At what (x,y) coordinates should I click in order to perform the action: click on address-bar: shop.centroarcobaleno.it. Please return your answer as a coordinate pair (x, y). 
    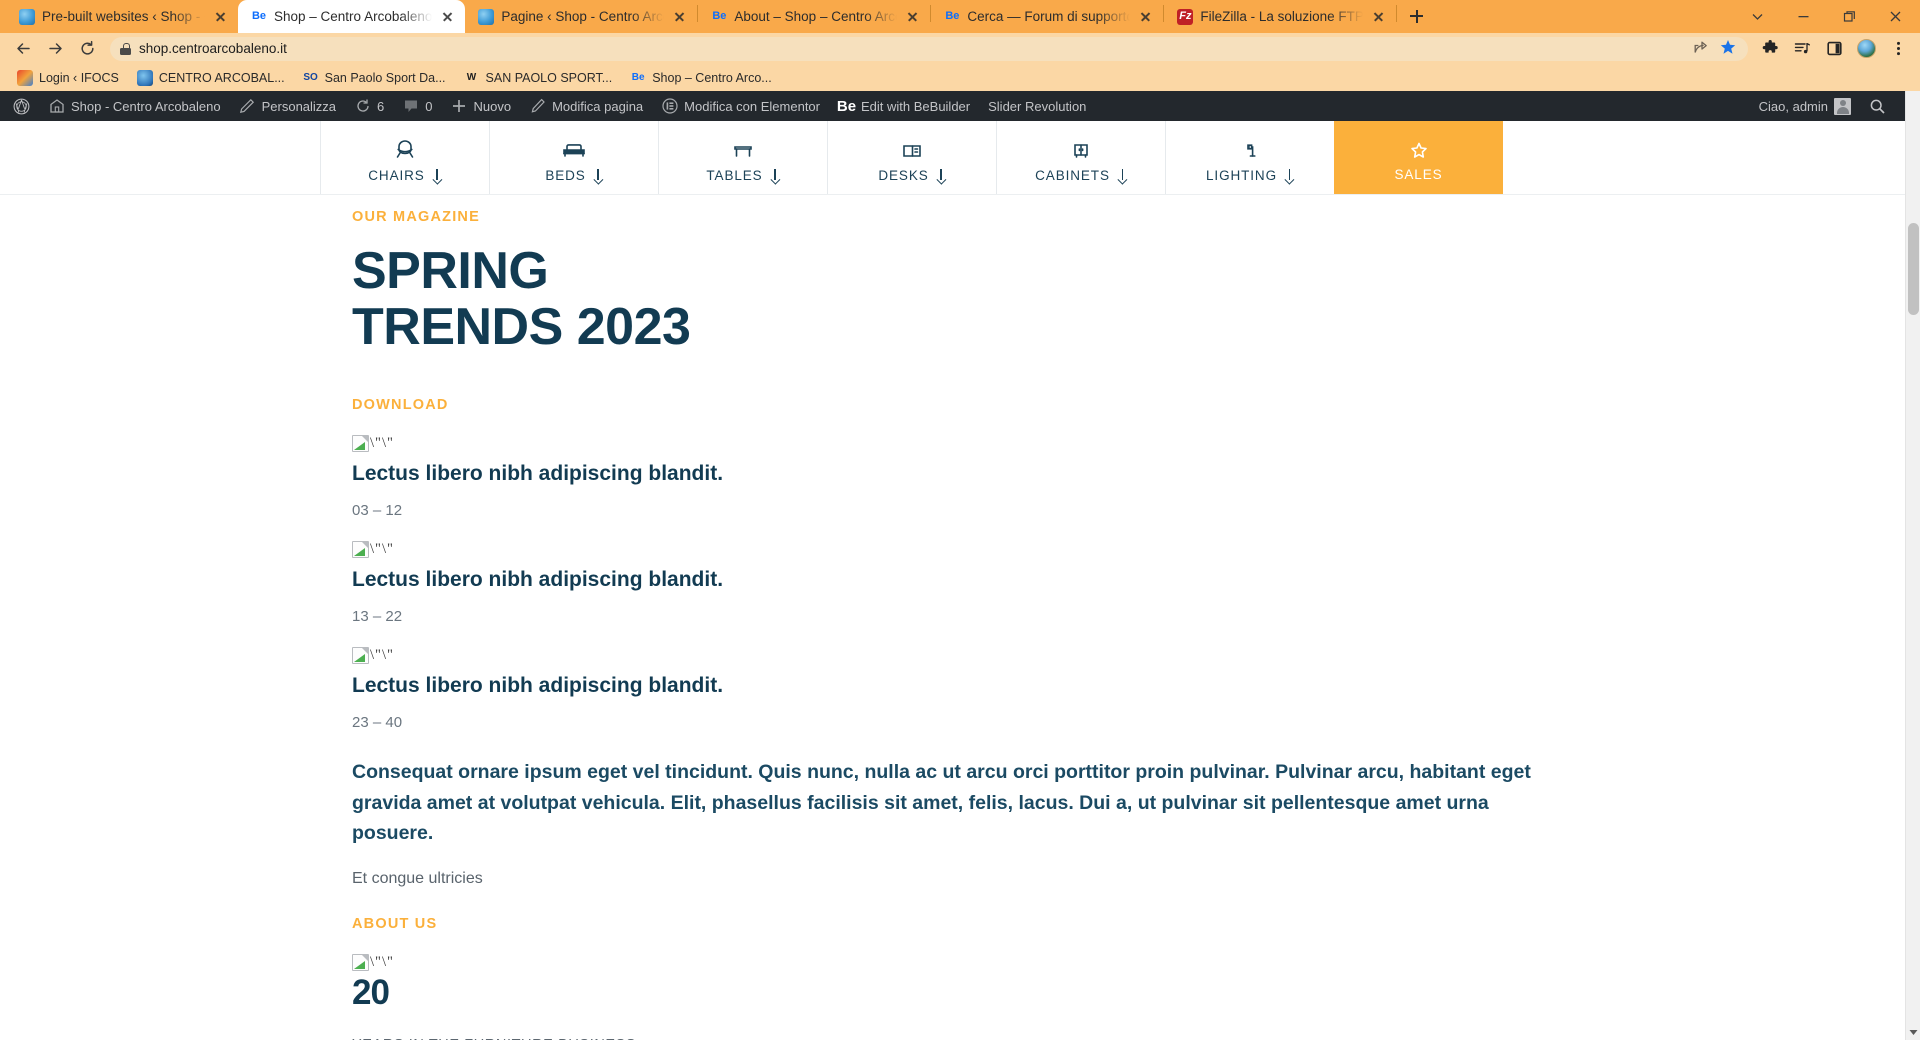
    Looking at the image, I should click on (929, 48).